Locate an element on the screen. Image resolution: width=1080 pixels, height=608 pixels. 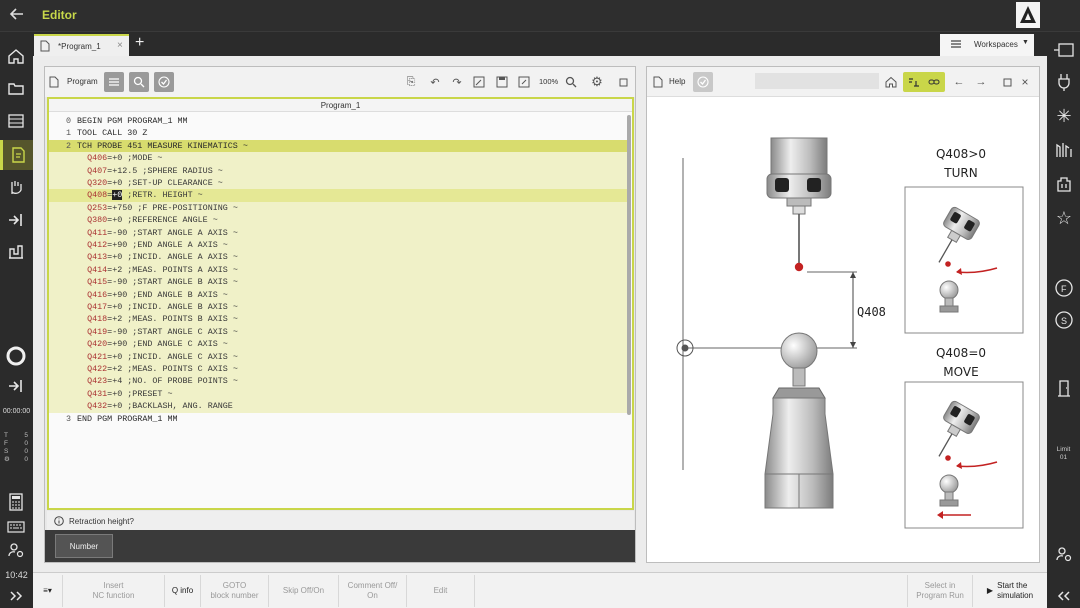
redo-icon: ↷ is located at coordinates (457, 82).